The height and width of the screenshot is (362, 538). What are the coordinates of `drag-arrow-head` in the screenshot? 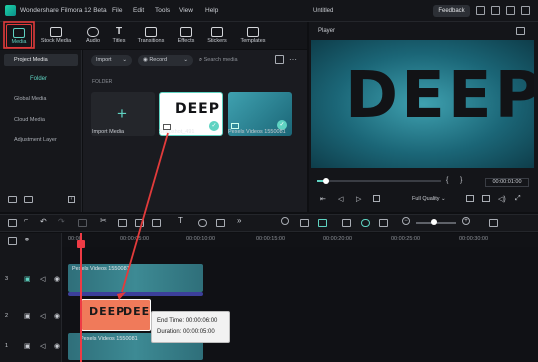 It's located at (121, 296).